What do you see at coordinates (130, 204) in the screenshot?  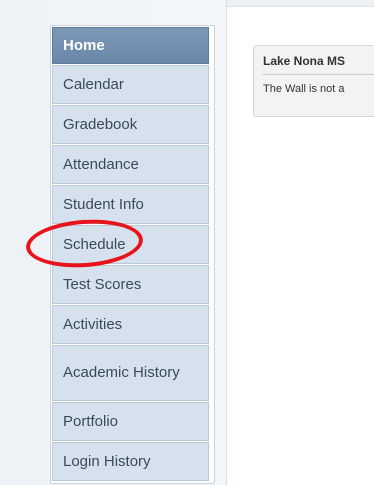 I see `sidebar-item-student-info: Student Info` at bounding box center [130, 204].